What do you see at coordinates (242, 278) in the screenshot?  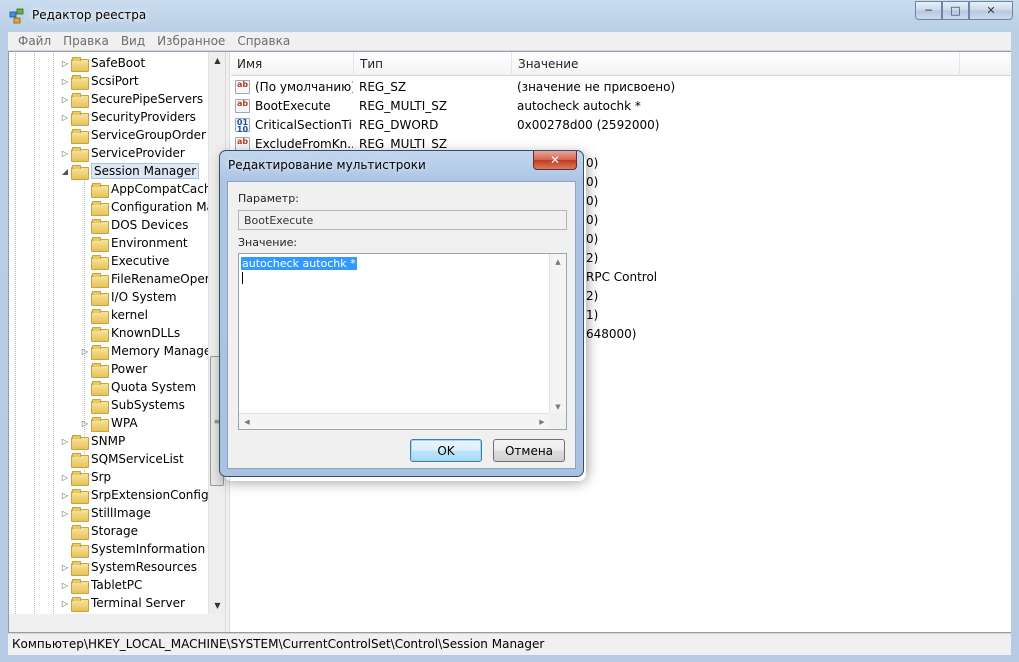 I see `text-caret` at bounding box center [242, 278].